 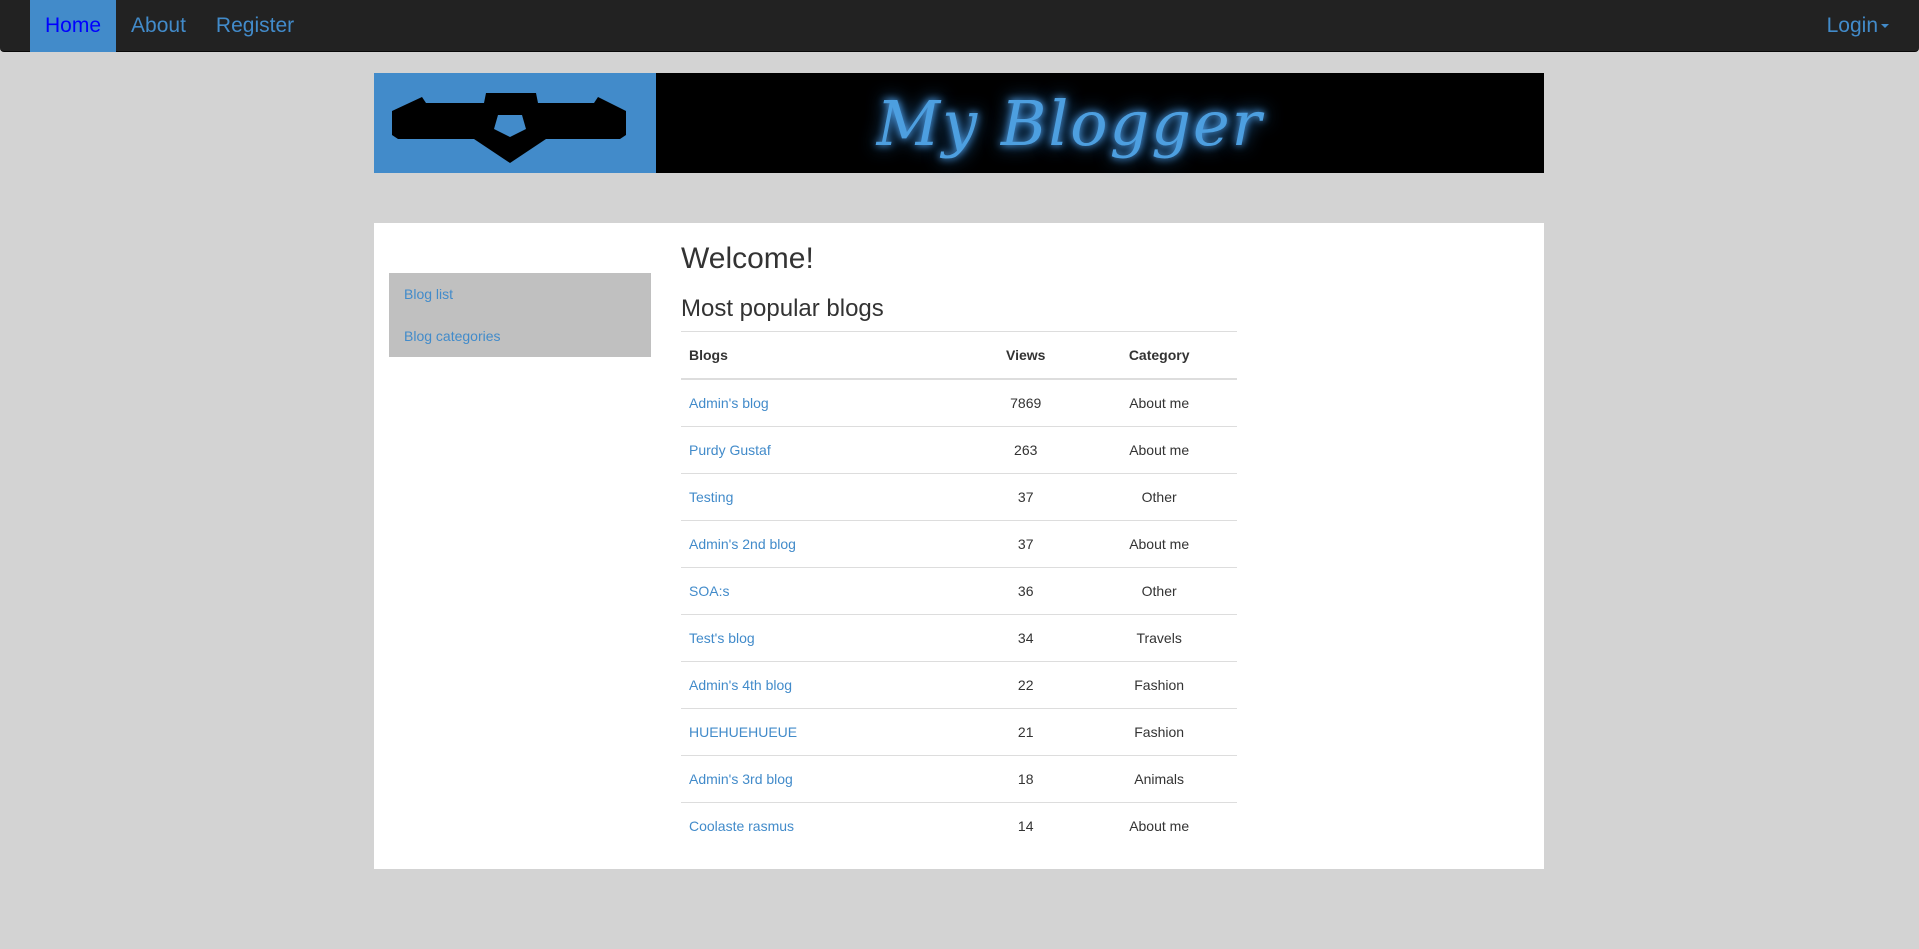 I want to click on column-header-category: Category, so click(x=1159, y=355).